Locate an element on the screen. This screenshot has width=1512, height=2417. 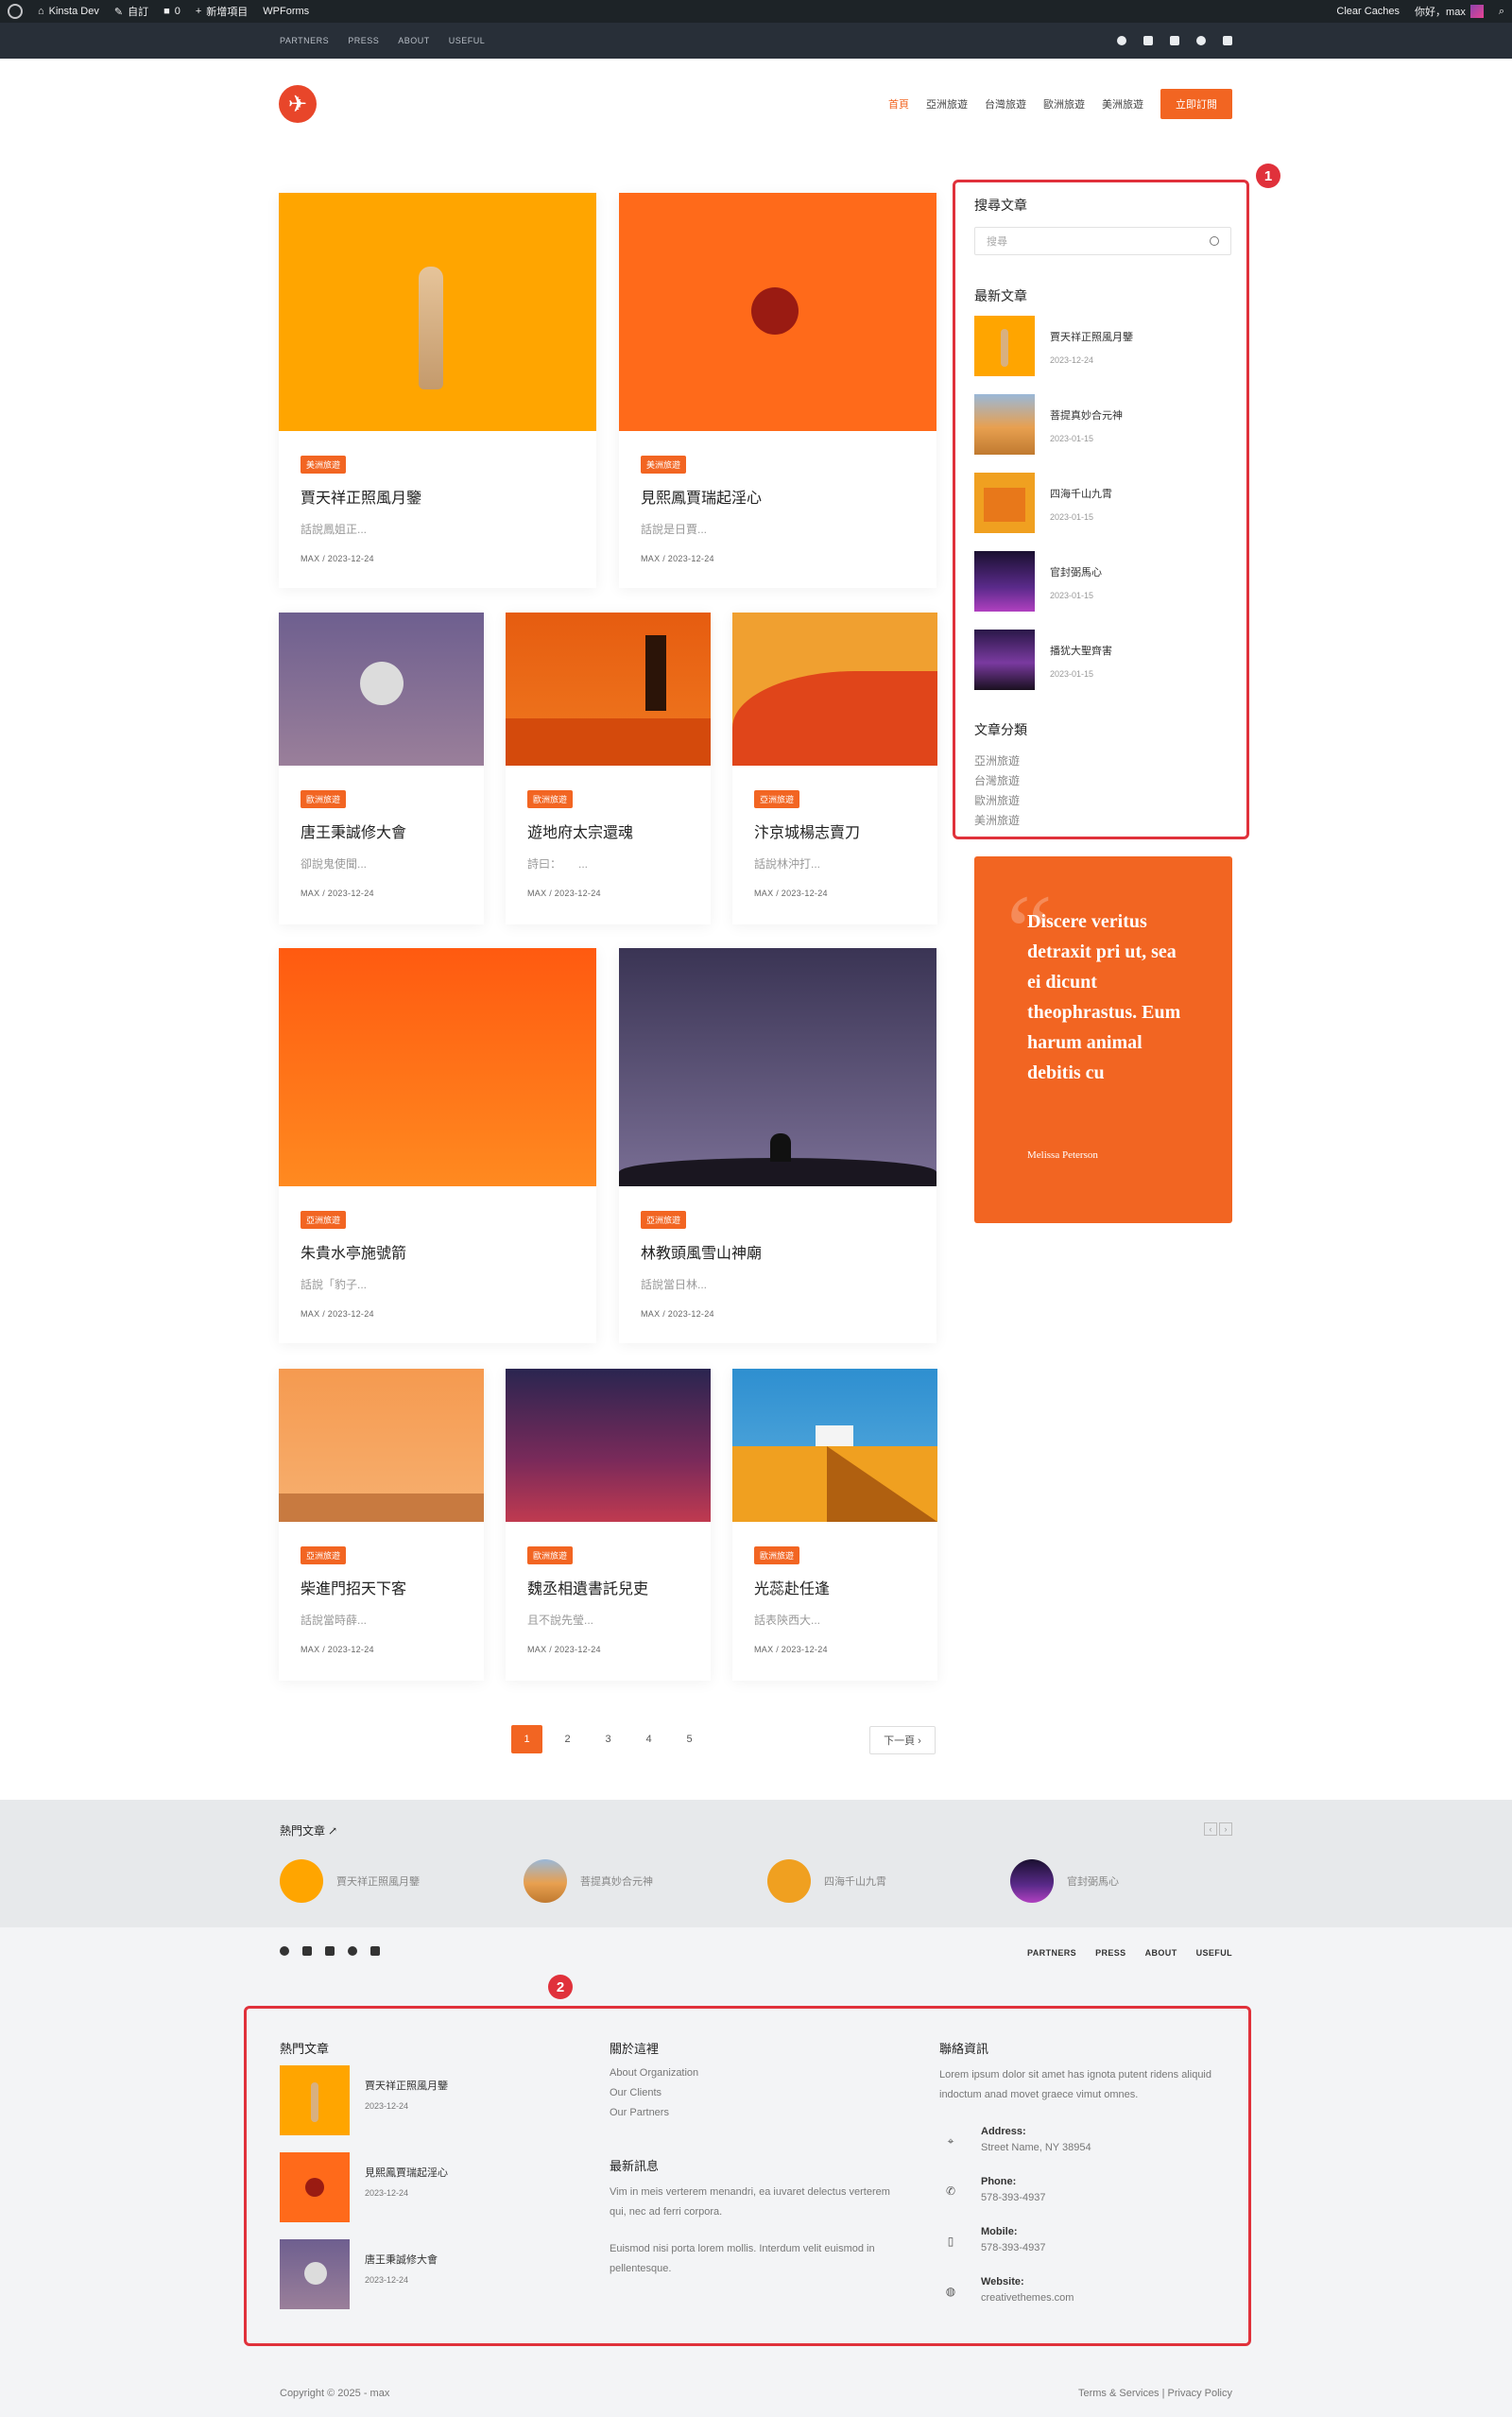
site-name-link: ⌂ Kinsta Dev is located at coordinates (68, 11).